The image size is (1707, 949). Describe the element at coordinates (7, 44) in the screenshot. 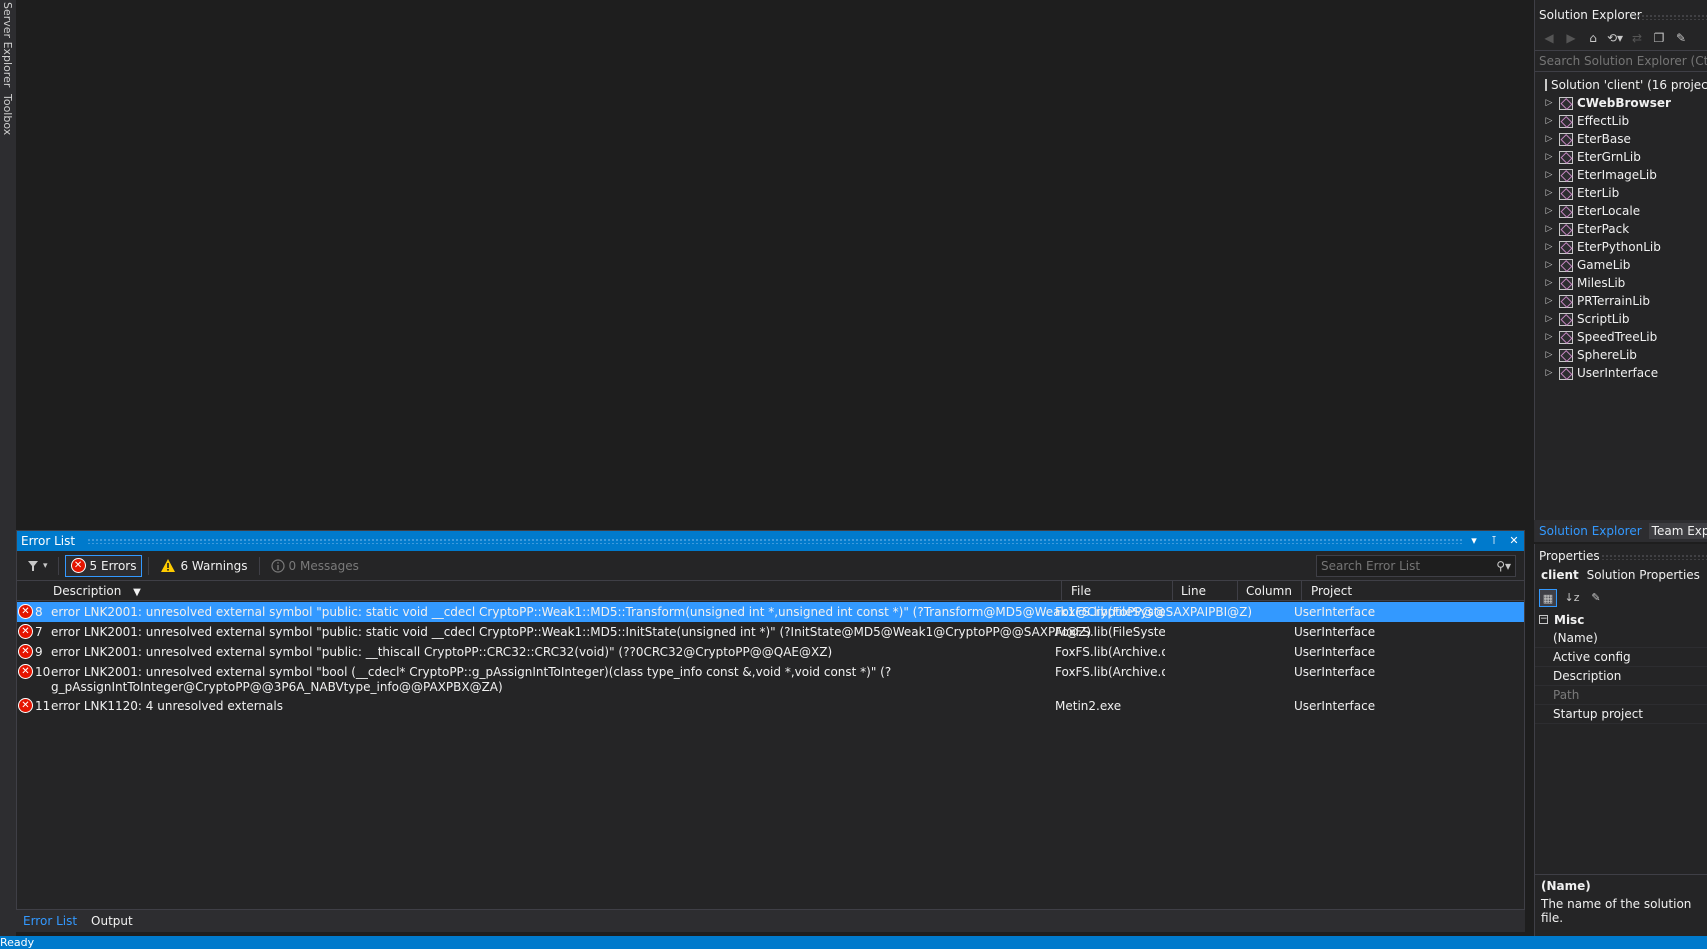

I see `server-explorer-tab: Server Explorer` at that location.